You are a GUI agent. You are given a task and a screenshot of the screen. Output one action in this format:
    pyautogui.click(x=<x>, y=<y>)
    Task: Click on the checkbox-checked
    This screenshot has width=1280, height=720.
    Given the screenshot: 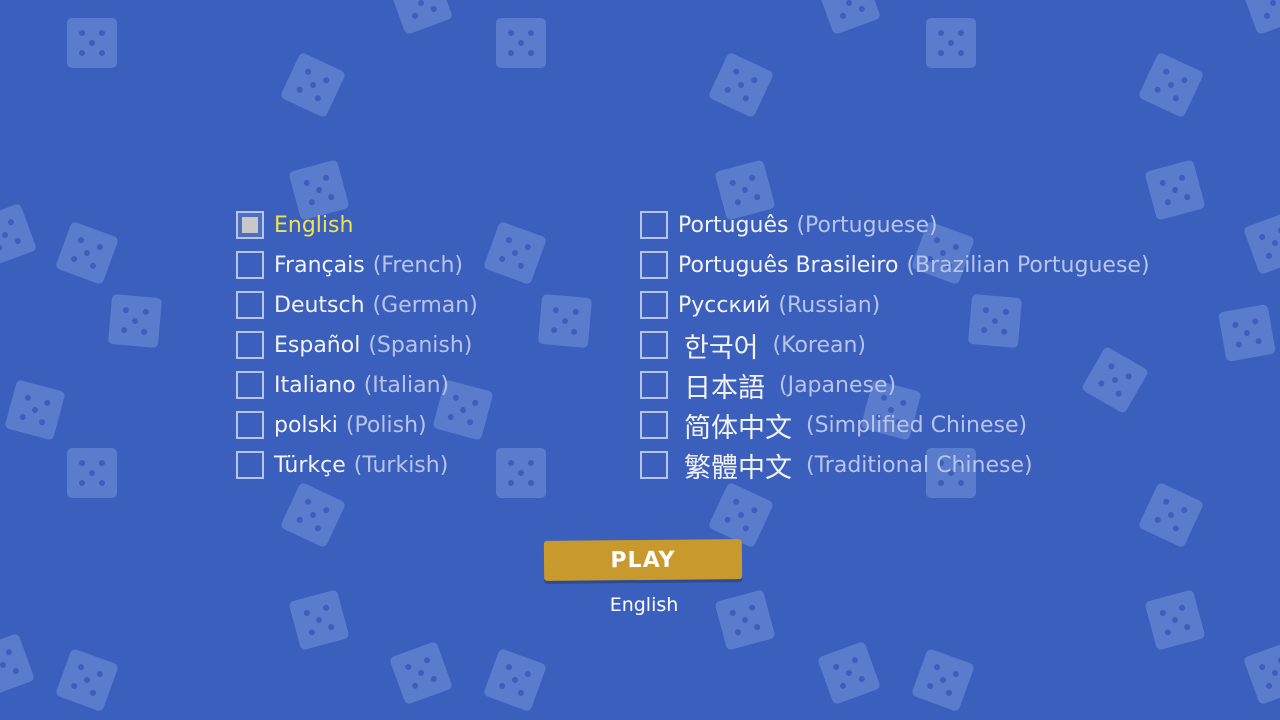 What is the action you would take?
    pyautogui.click(x=250, y=225)
    